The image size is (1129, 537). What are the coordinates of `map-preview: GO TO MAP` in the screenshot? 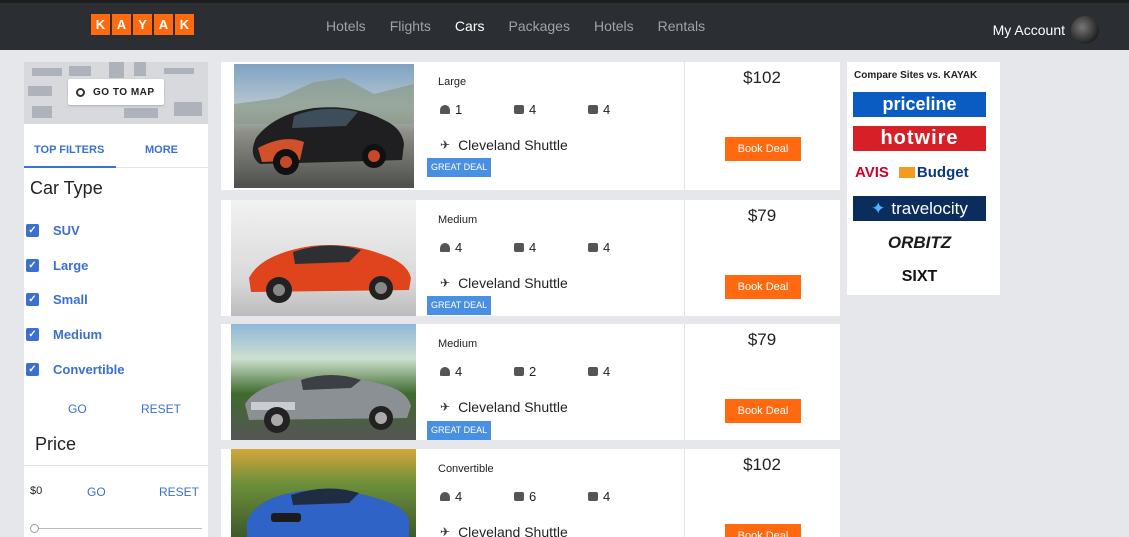 It's located at (116, 93).